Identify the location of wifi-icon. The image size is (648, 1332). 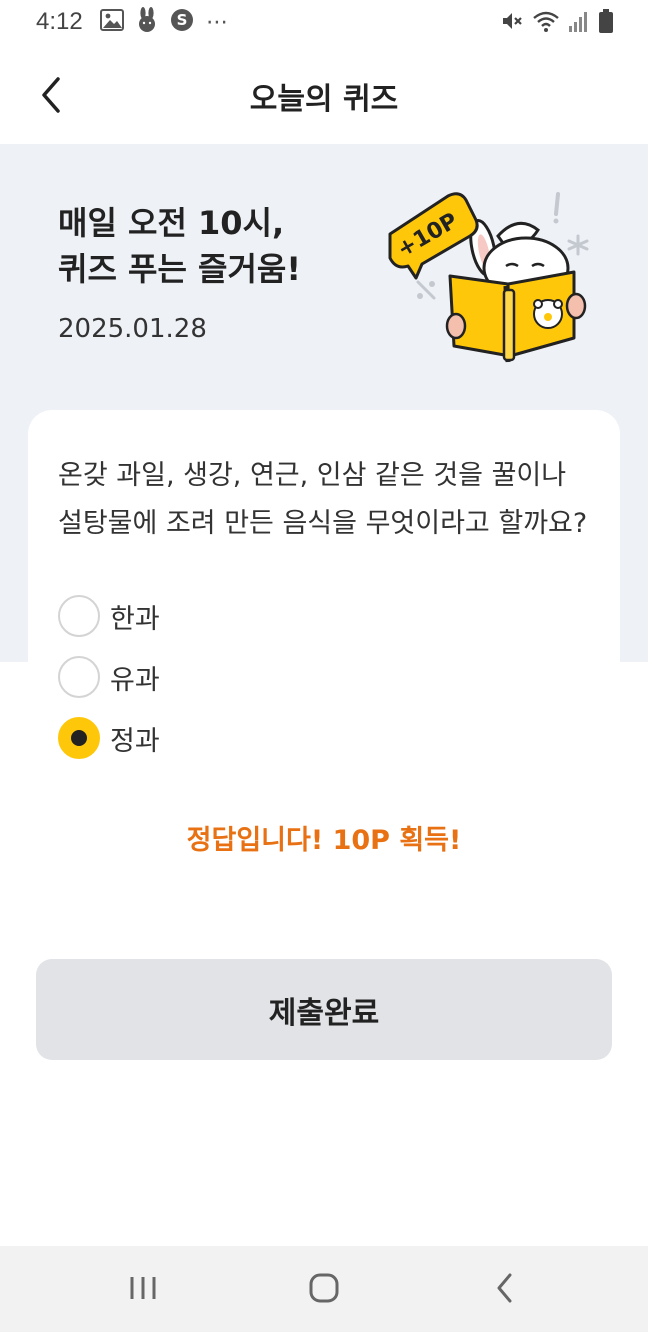
(546, 23).